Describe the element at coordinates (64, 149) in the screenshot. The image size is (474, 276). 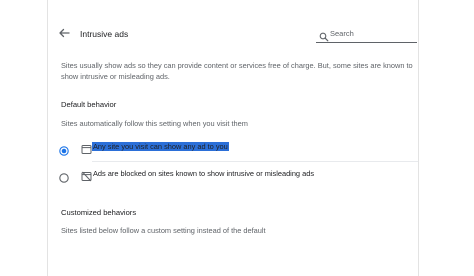
I see `radio-selected` at that location.